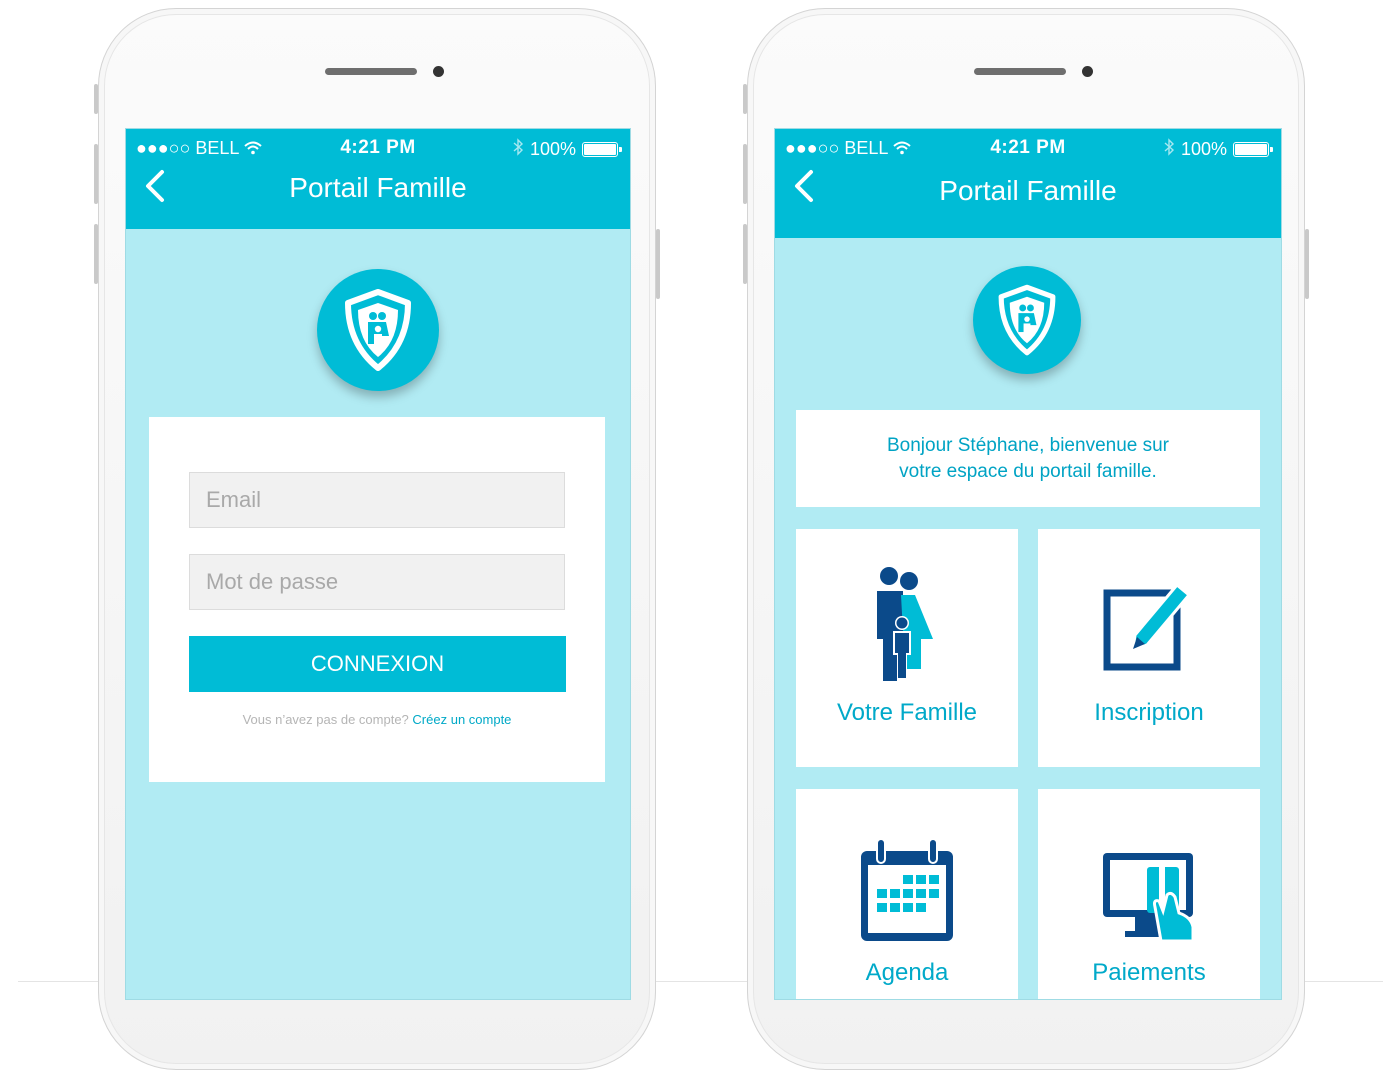 This screenshot has width=1393, height=1070. Describe the element at coordinates (461, 719) in the screenshot. I see `create-account-link: Créez un compte` at that location.